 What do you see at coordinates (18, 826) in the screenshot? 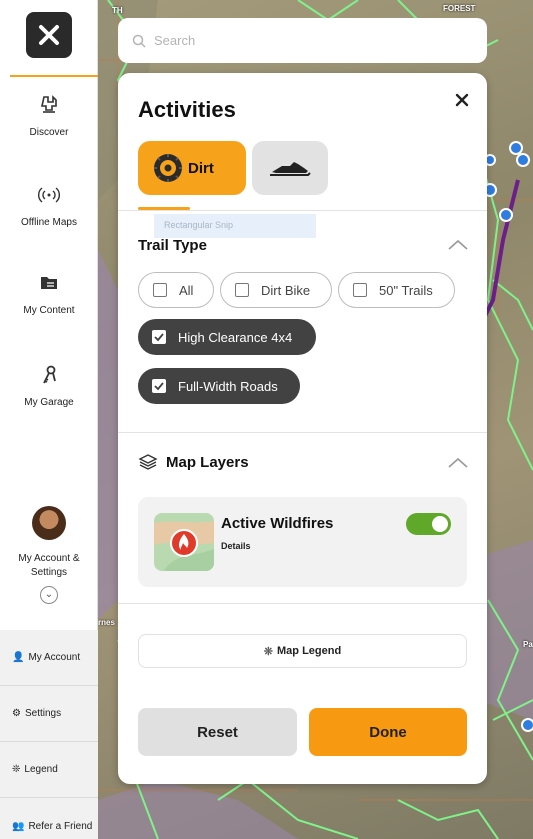
I see `people-icon: 👥` at bounding box center [18, 826].